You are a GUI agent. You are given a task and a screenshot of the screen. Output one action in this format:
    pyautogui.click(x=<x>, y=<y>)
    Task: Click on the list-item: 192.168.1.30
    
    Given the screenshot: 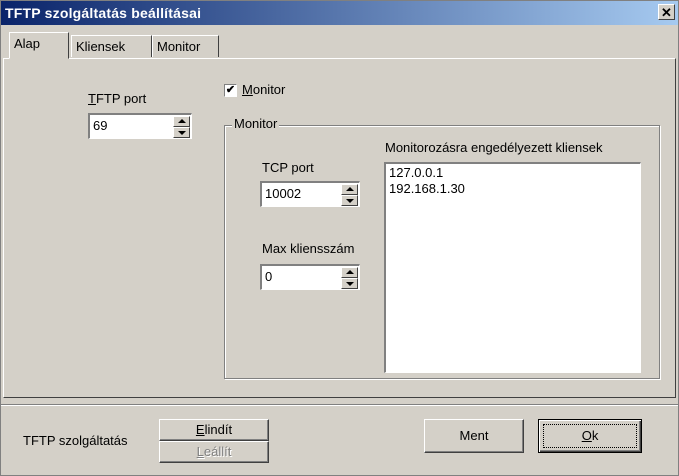 What is the action you would take?
    pyautogui.click(x=513, y=189)
    